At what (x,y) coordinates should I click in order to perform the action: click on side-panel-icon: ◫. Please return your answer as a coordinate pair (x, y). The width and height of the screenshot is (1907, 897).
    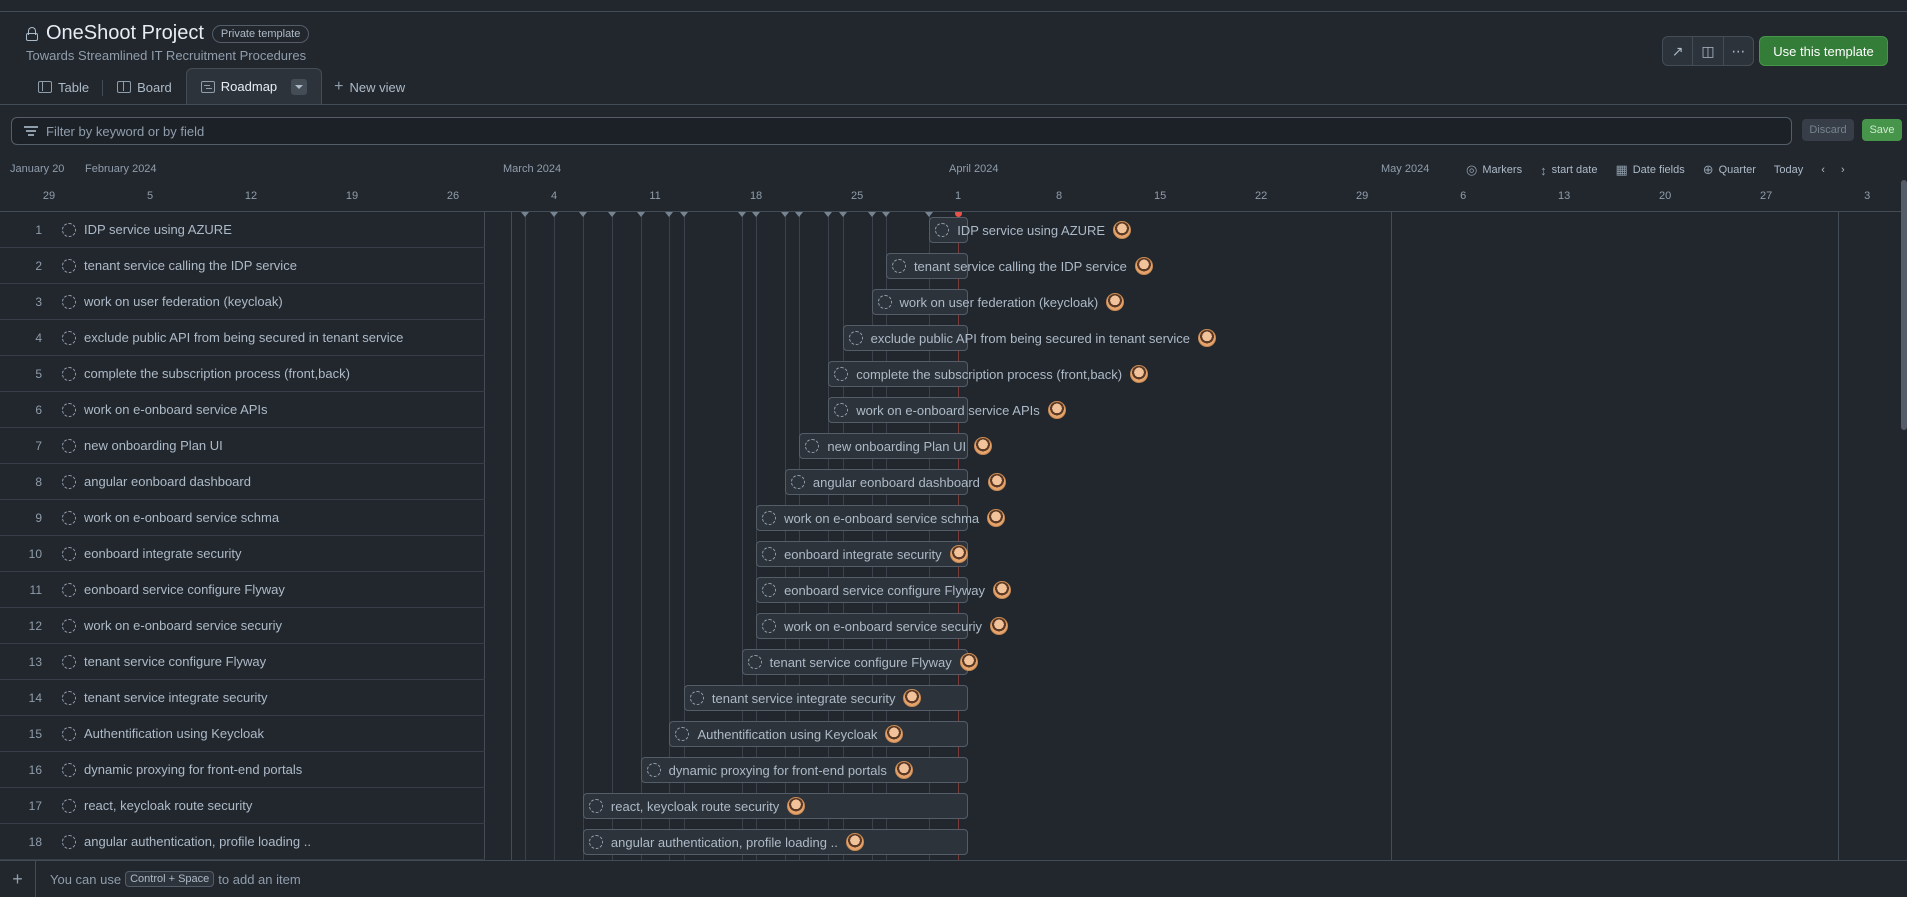
    Looking at the image, I should click on (1708, 51).